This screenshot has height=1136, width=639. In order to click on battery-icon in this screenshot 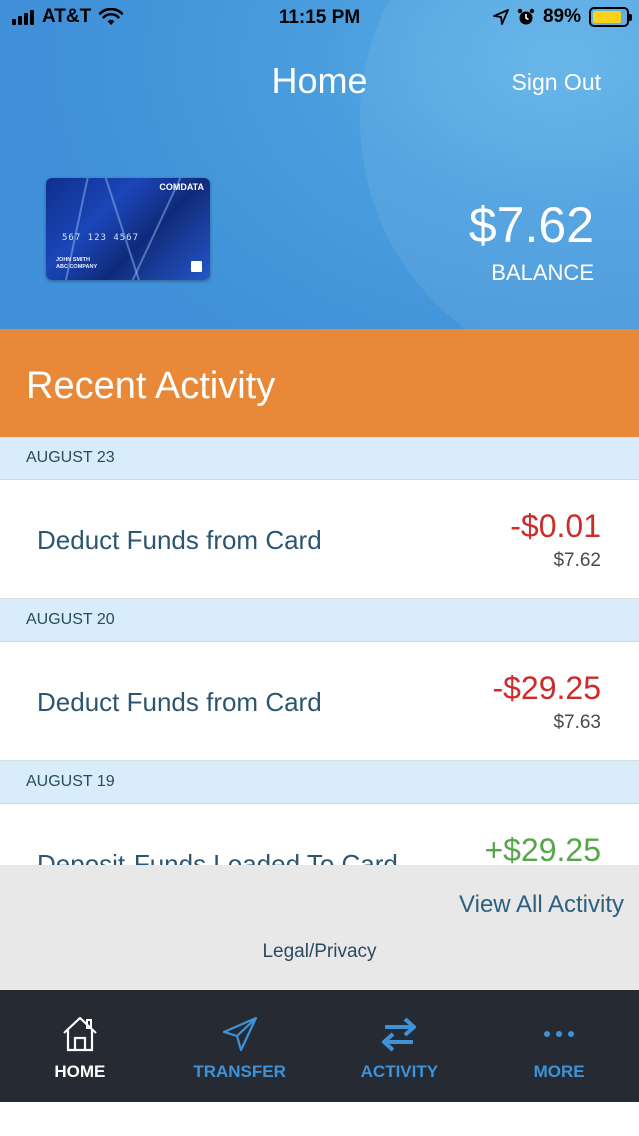, I will do `click(610, 17)`.